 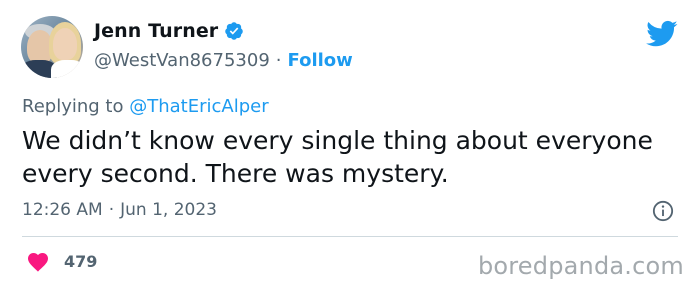 I want to click on heart-icon, so click(x=38, y=261).